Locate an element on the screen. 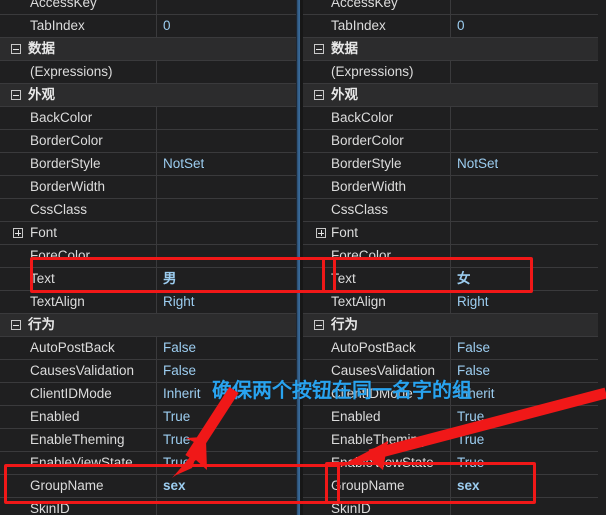 The width and height of the screenshot is (606, 515). arrow-left is located at coordinates (205, 432).